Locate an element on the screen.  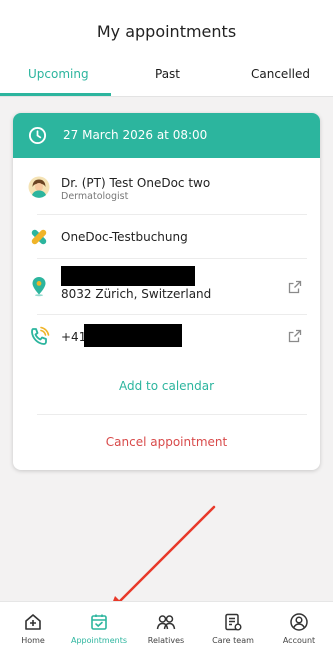
tab-upcoming: Upcoming is located at coordinates (58, 74).